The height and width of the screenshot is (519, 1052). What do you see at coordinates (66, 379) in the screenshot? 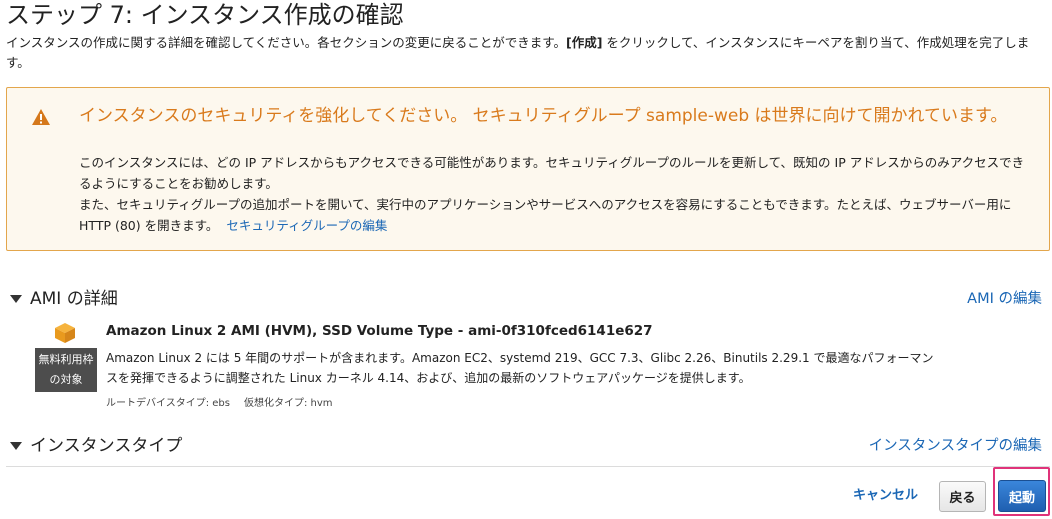
I see `free-tier-badge-line-2: の対象` at bounding box center [66, 379].